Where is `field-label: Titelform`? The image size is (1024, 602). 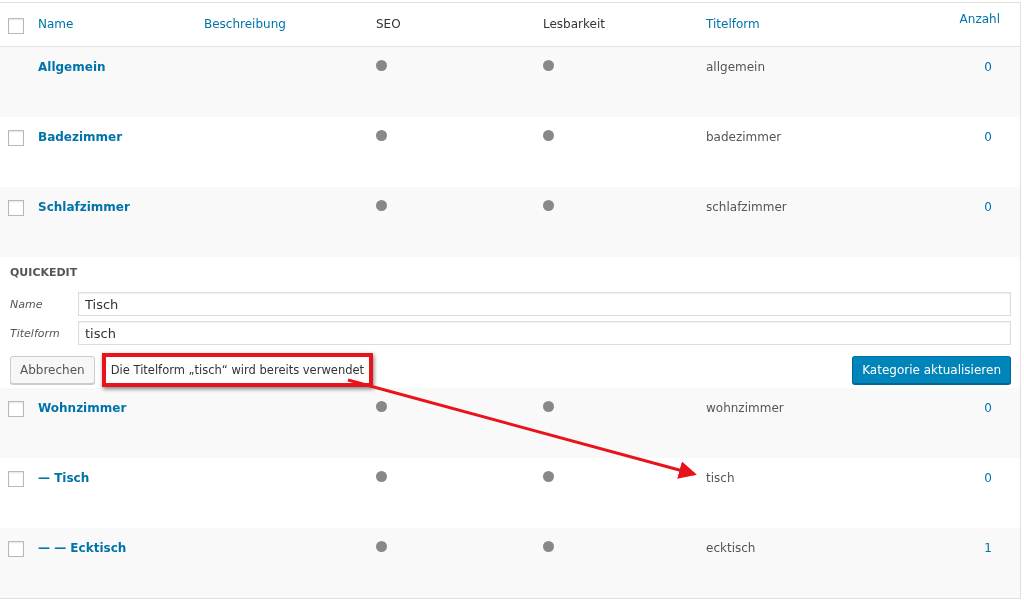
field-label: Titelform is located at coordinates (35, 333).